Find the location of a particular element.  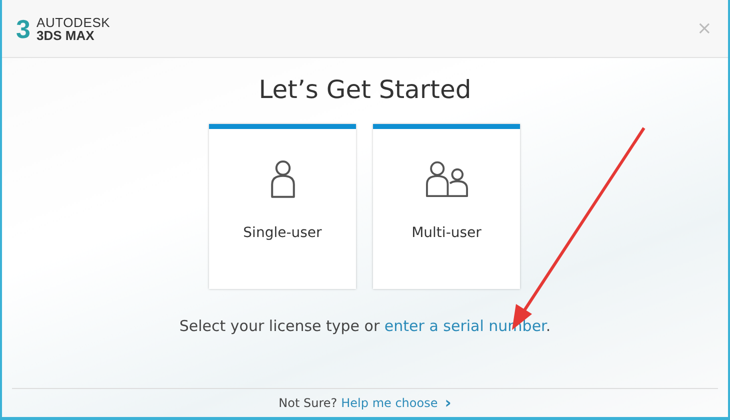

license-card: Single-user is located at coordinates (282, 206).